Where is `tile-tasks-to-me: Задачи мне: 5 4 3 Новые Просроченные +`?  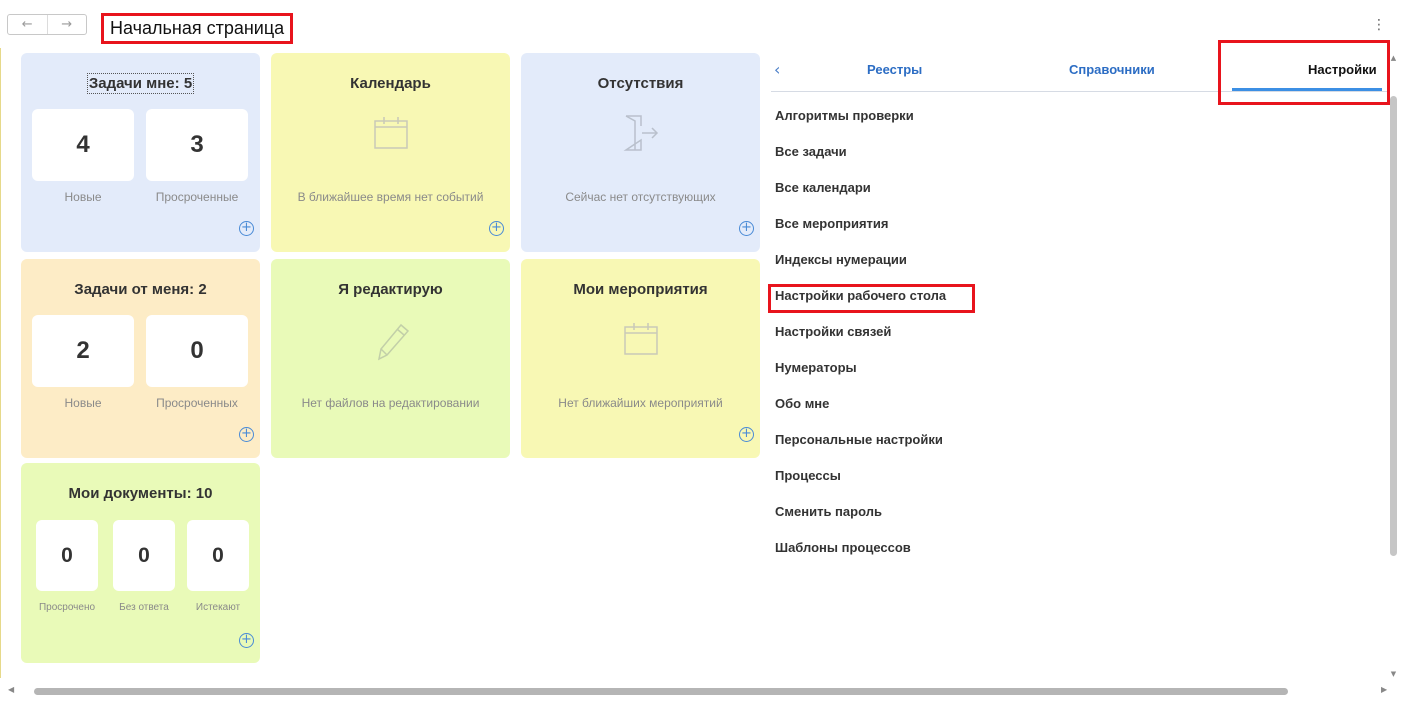 tile-tasks-to-me: Задачи мне: 5 4 3 Новые Просроченные + is located at coordinates (140, 152).